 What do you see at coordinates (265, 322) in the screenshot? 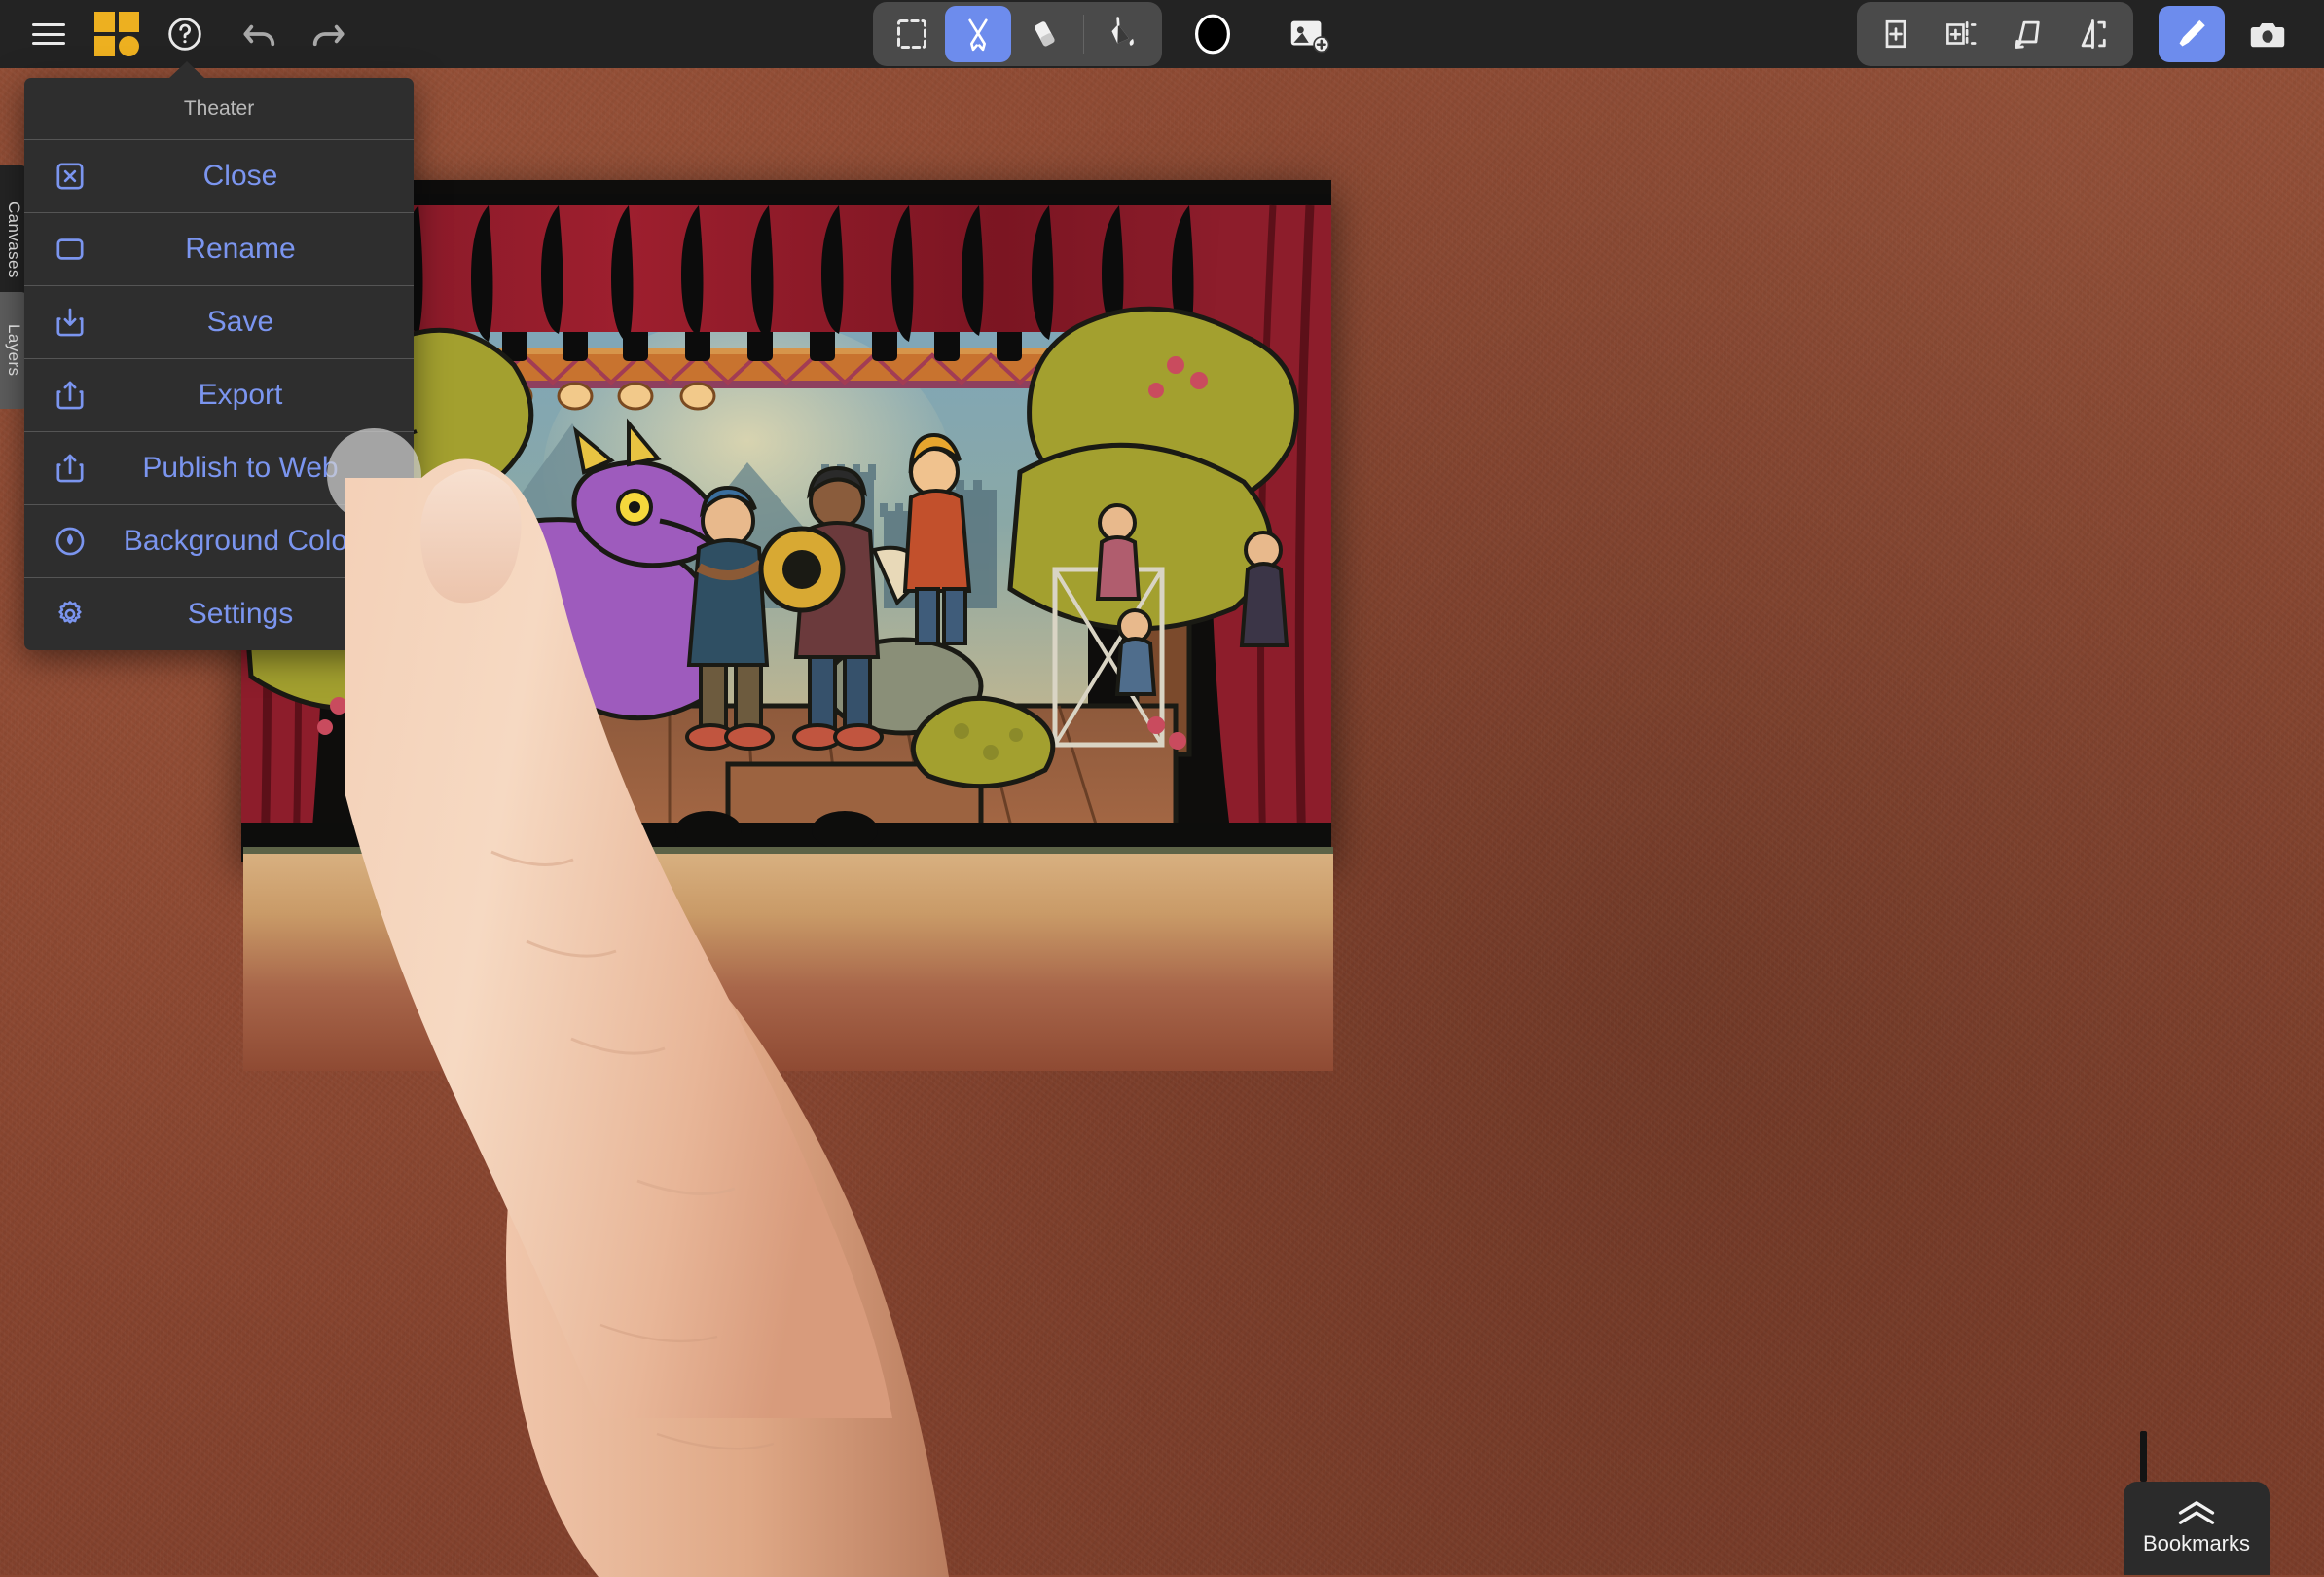
I see `menu-item-save-label: Save` at bounding box center [265, 322].